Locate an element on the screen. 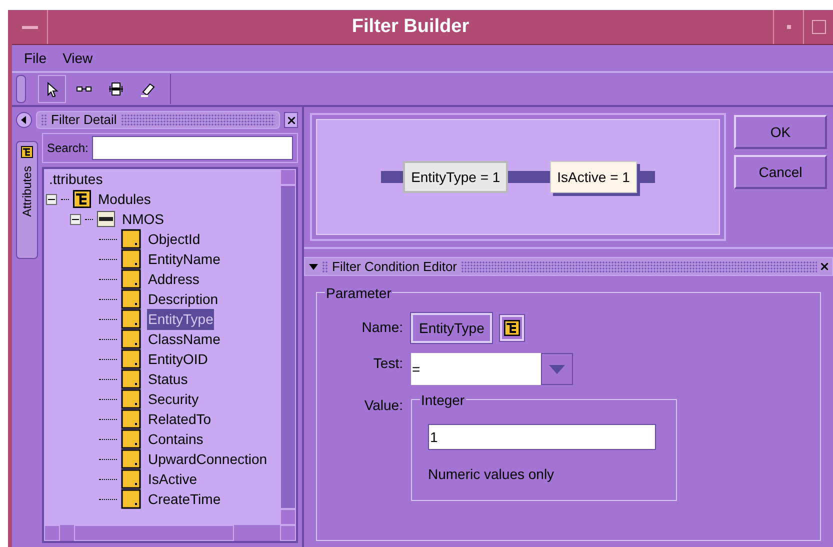 The width and height of the screenshot is (833, 547). hint-text: Numeric values only is located at coordinates (491, 474).